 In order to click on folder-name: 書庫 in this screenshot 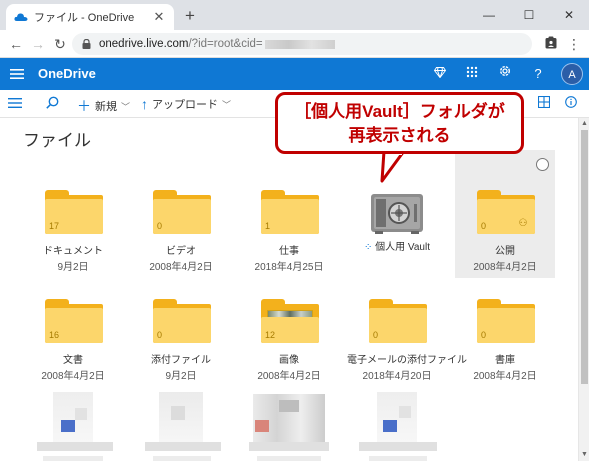, I will do `click(505, 360)`.